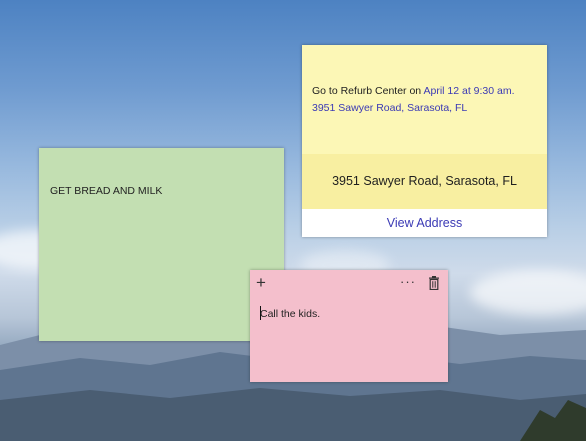  Describe the element at coordinates (424, 223) in the screenshot. I see `view-address-button: View Address` at that location.